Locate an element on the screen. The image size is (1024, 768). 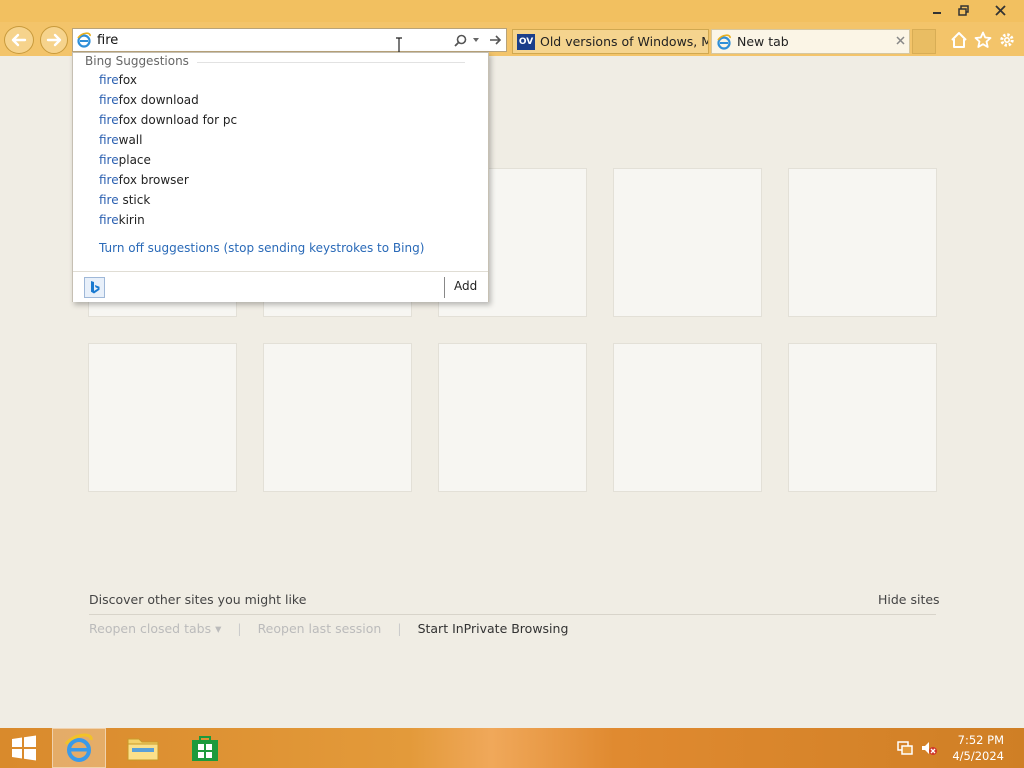
store-icon is located at coordinates (205, 748).